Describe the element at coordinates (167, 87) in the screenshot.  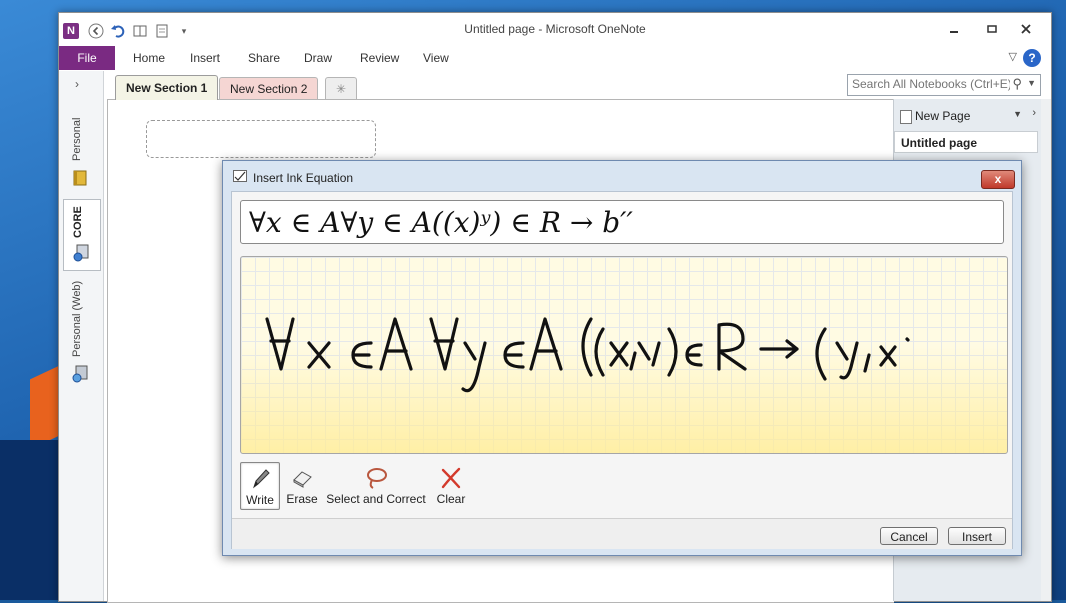
I see `section-tab-new-section-1: New Section 1` at that location.